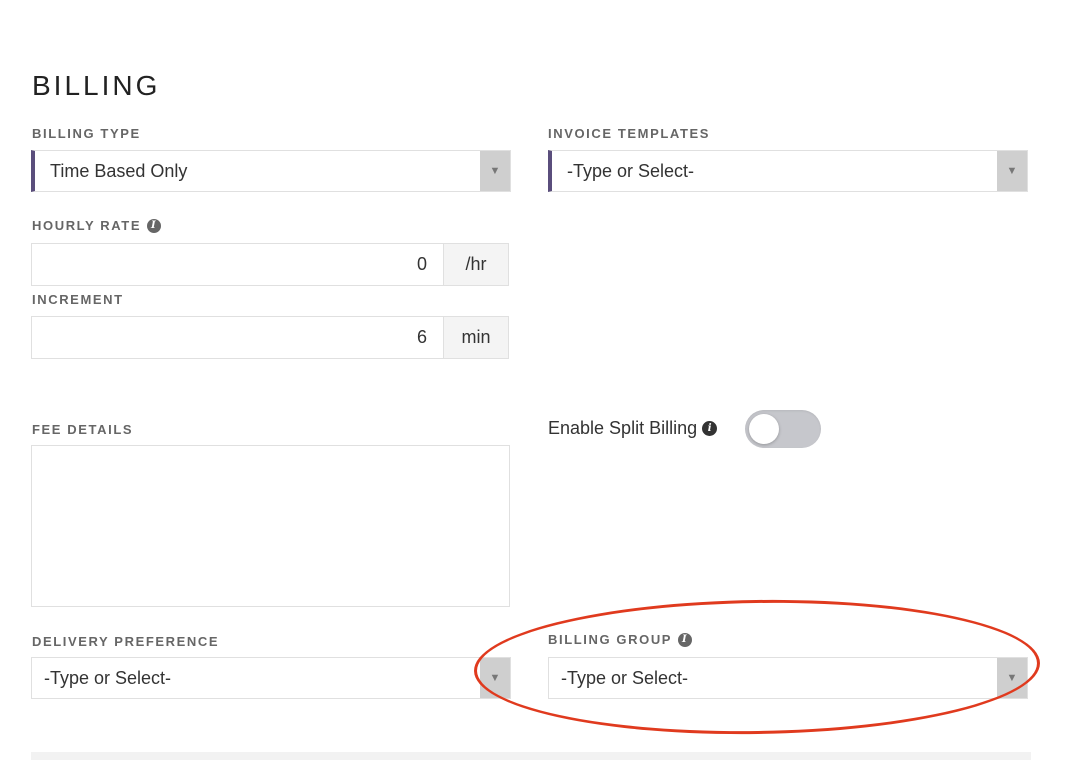 The image size is (1088, 760). I want to click on split-billing-label: Enable Split Billing i, so click(633, 428).